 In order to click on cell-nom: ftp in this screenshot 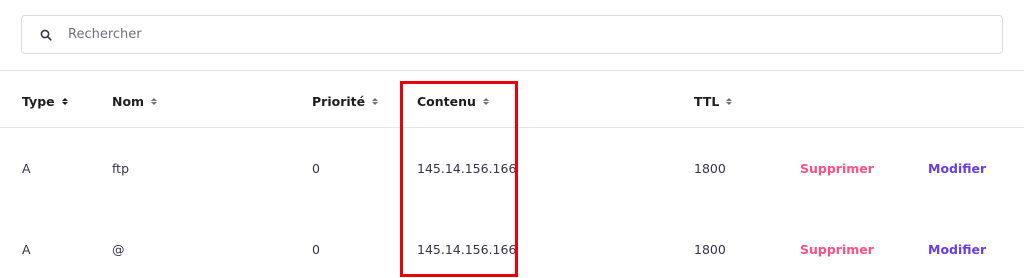, I will do `click(121, 168)`.